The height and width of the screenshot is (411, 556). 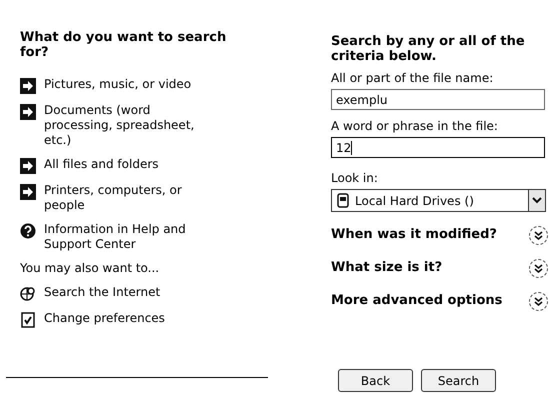 What do you see at coordinates (412, 78) in the screenshot?
I see `field-label: All or part of the file name:` at bounding box center [412, 78].